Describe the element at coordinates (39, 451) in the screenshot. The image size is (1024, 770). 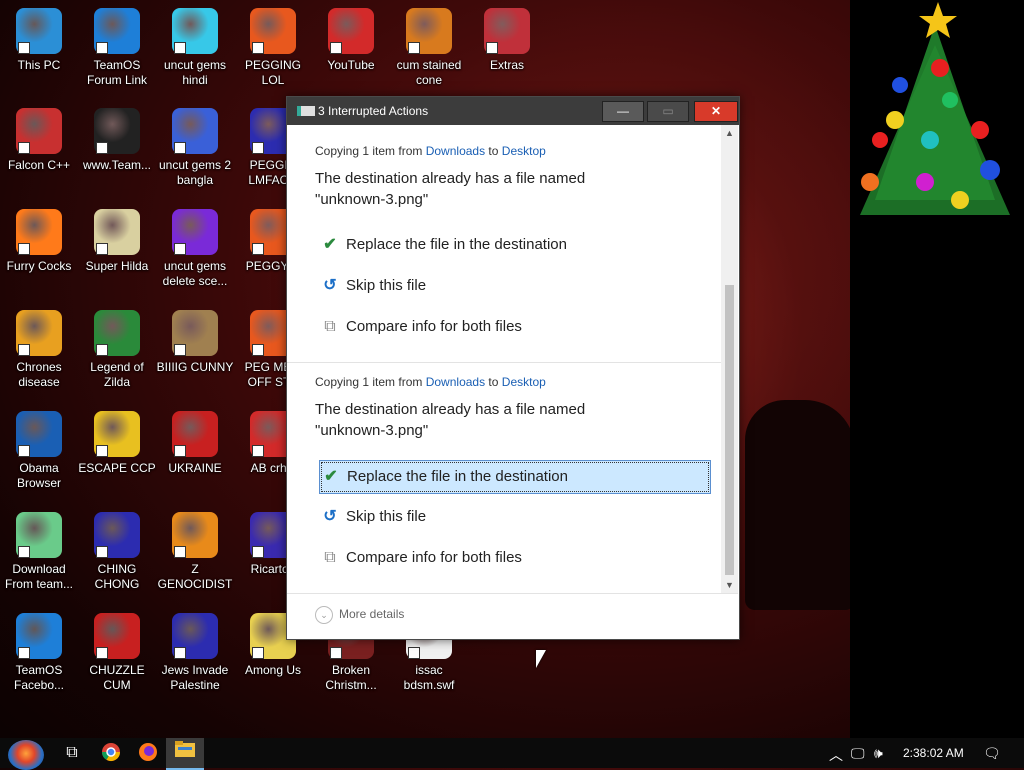
I see `desktop-icon: Obama Browser` at that location.